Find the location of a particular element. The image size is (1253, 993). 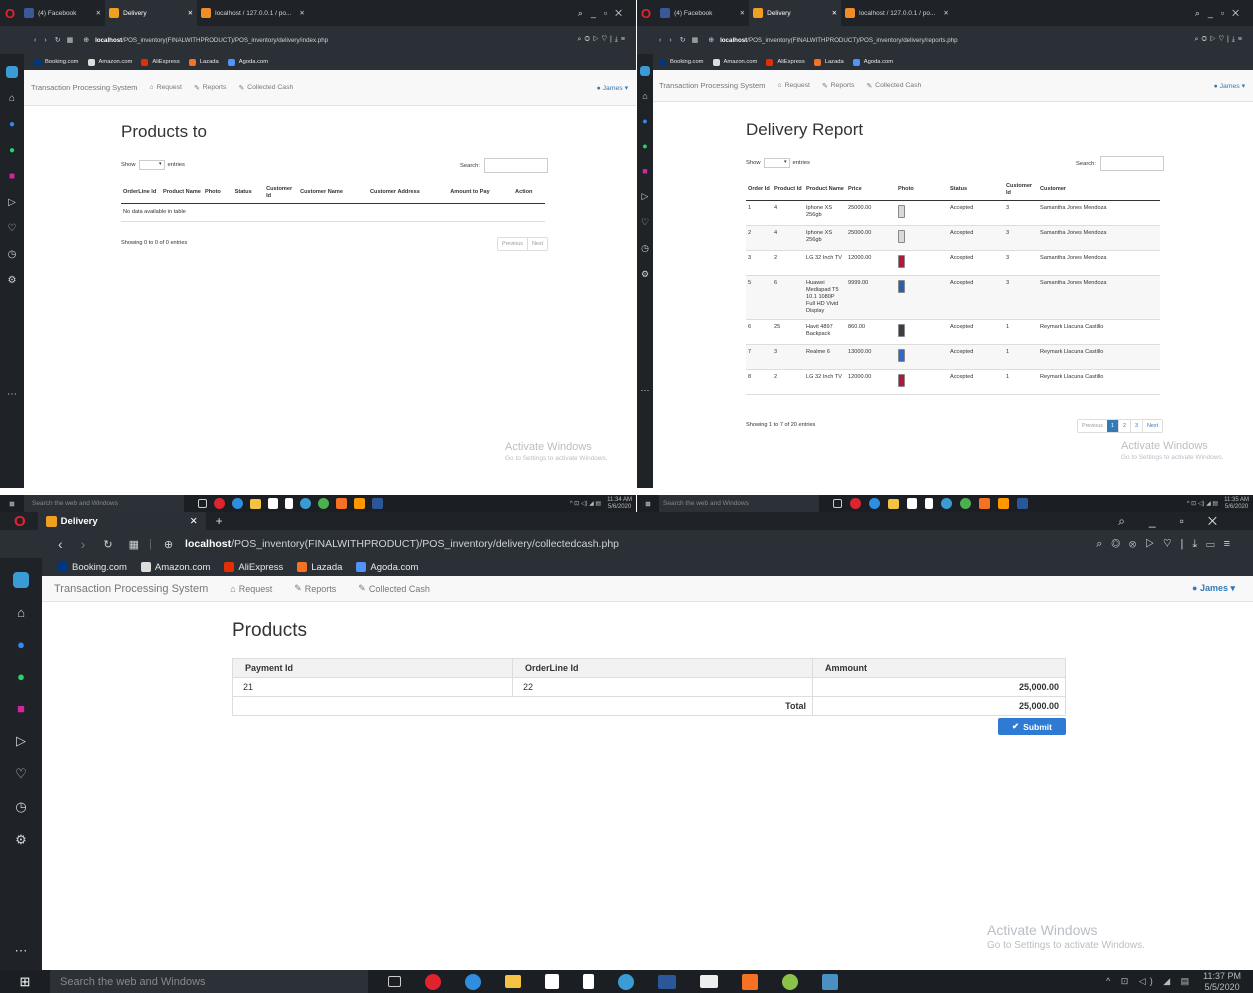

bookmark-lazada: Lazada is located at coordinates (828, 62).